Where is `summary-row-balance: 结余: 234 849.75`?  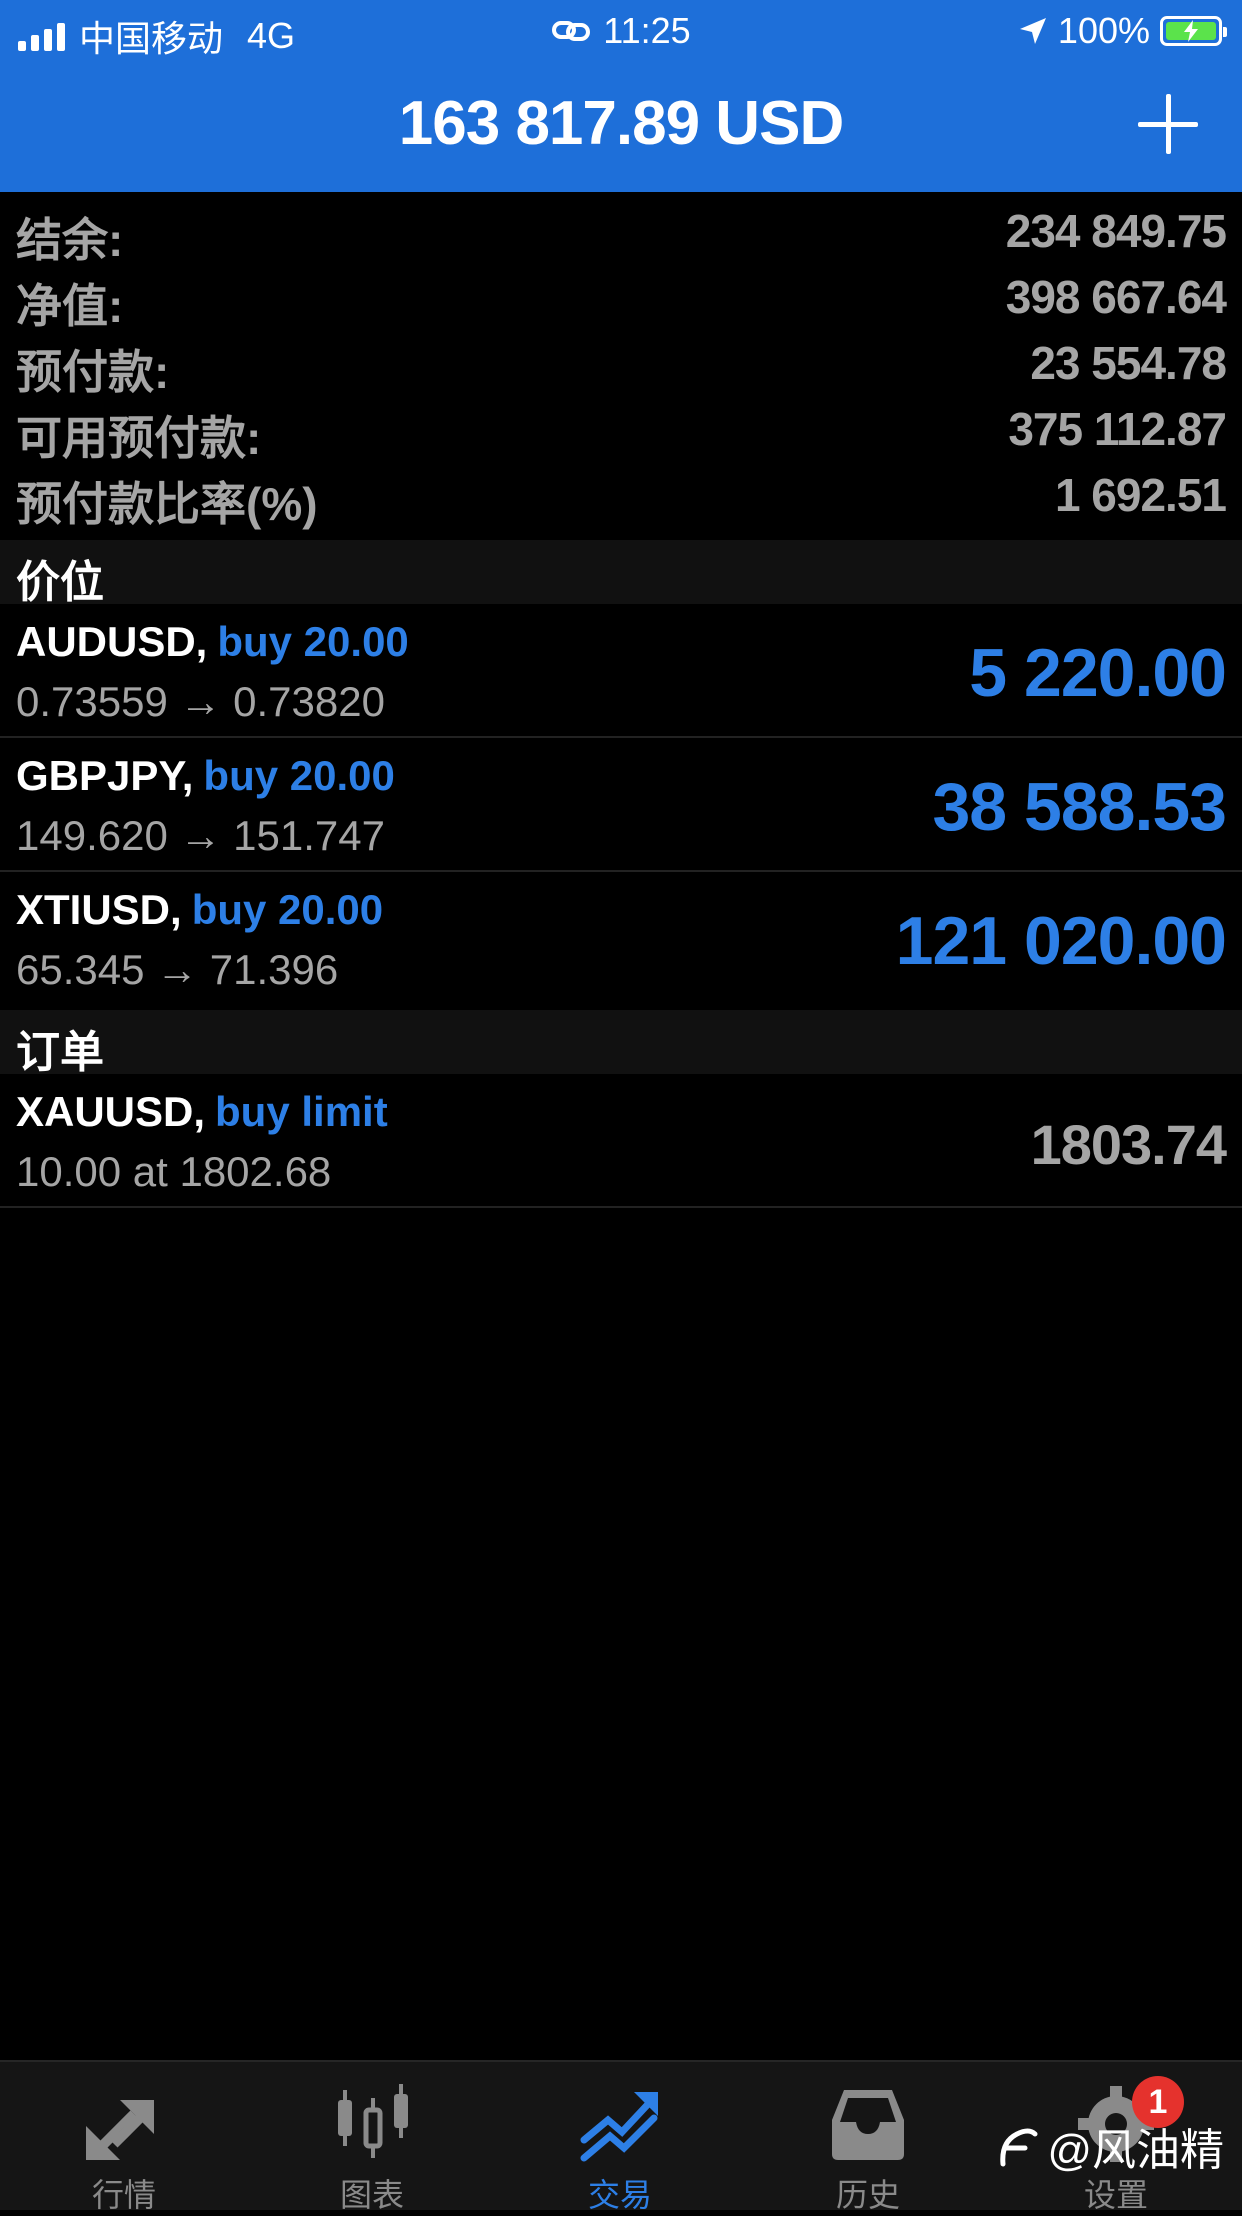
summary-row-balance: 结余: 234 849.75 is located at coordinates (621, 233).